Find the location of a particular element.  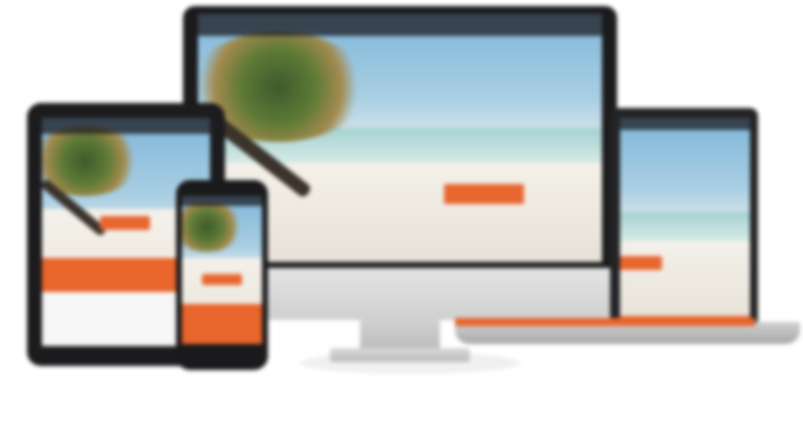

orange-content-band is located at coordinates (222, 324).